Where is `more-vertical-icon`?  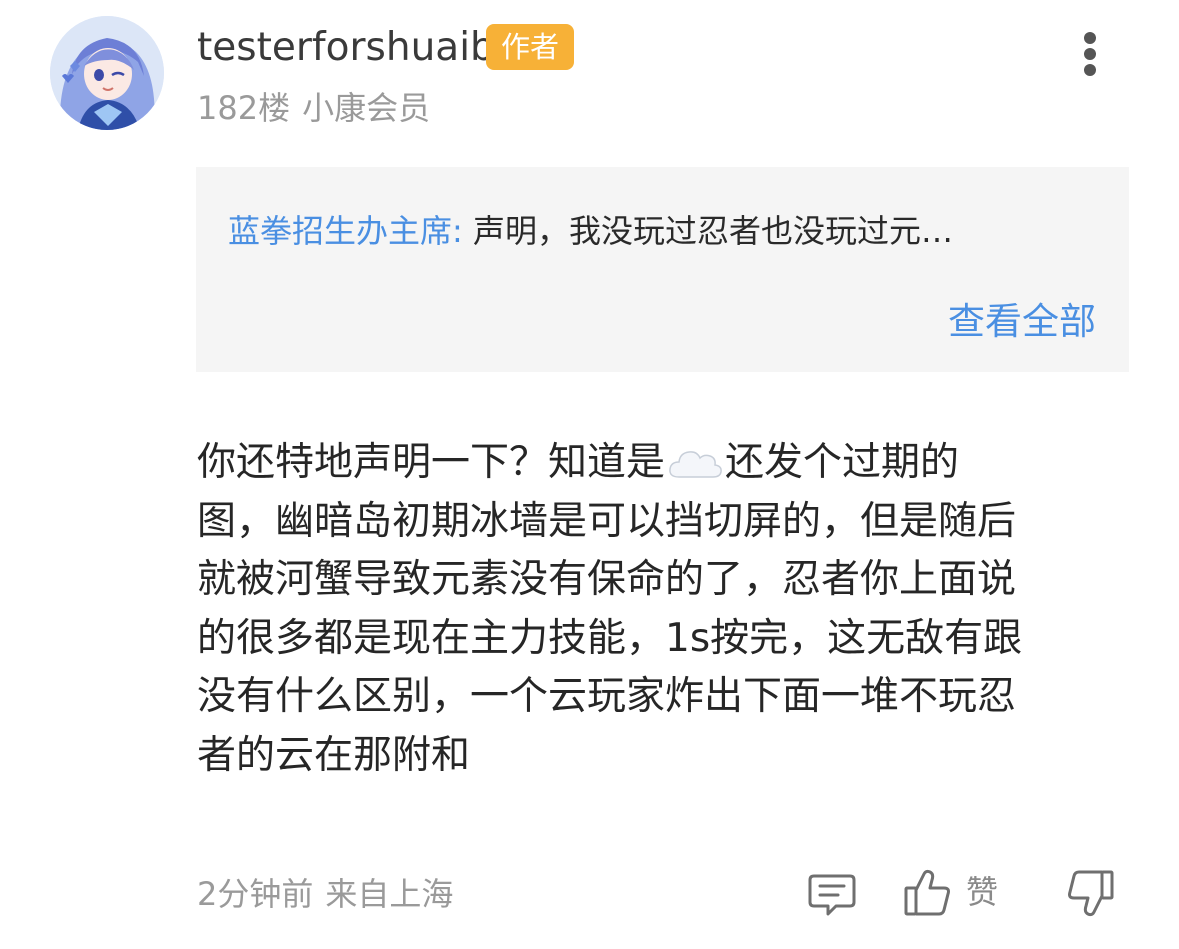
more-vertical-icon is located at coordinates (1091, 54).